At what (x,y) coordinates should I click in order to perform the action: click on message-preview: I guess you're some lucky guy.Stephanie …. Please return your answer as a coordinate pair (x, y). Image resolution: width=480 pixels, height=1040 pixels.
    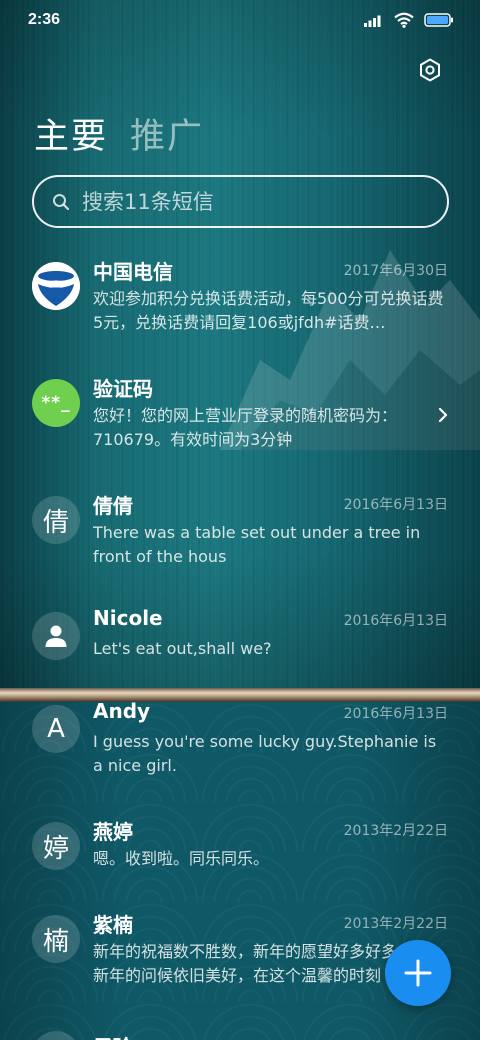
    Looking at the image, I should click on (265, 753).